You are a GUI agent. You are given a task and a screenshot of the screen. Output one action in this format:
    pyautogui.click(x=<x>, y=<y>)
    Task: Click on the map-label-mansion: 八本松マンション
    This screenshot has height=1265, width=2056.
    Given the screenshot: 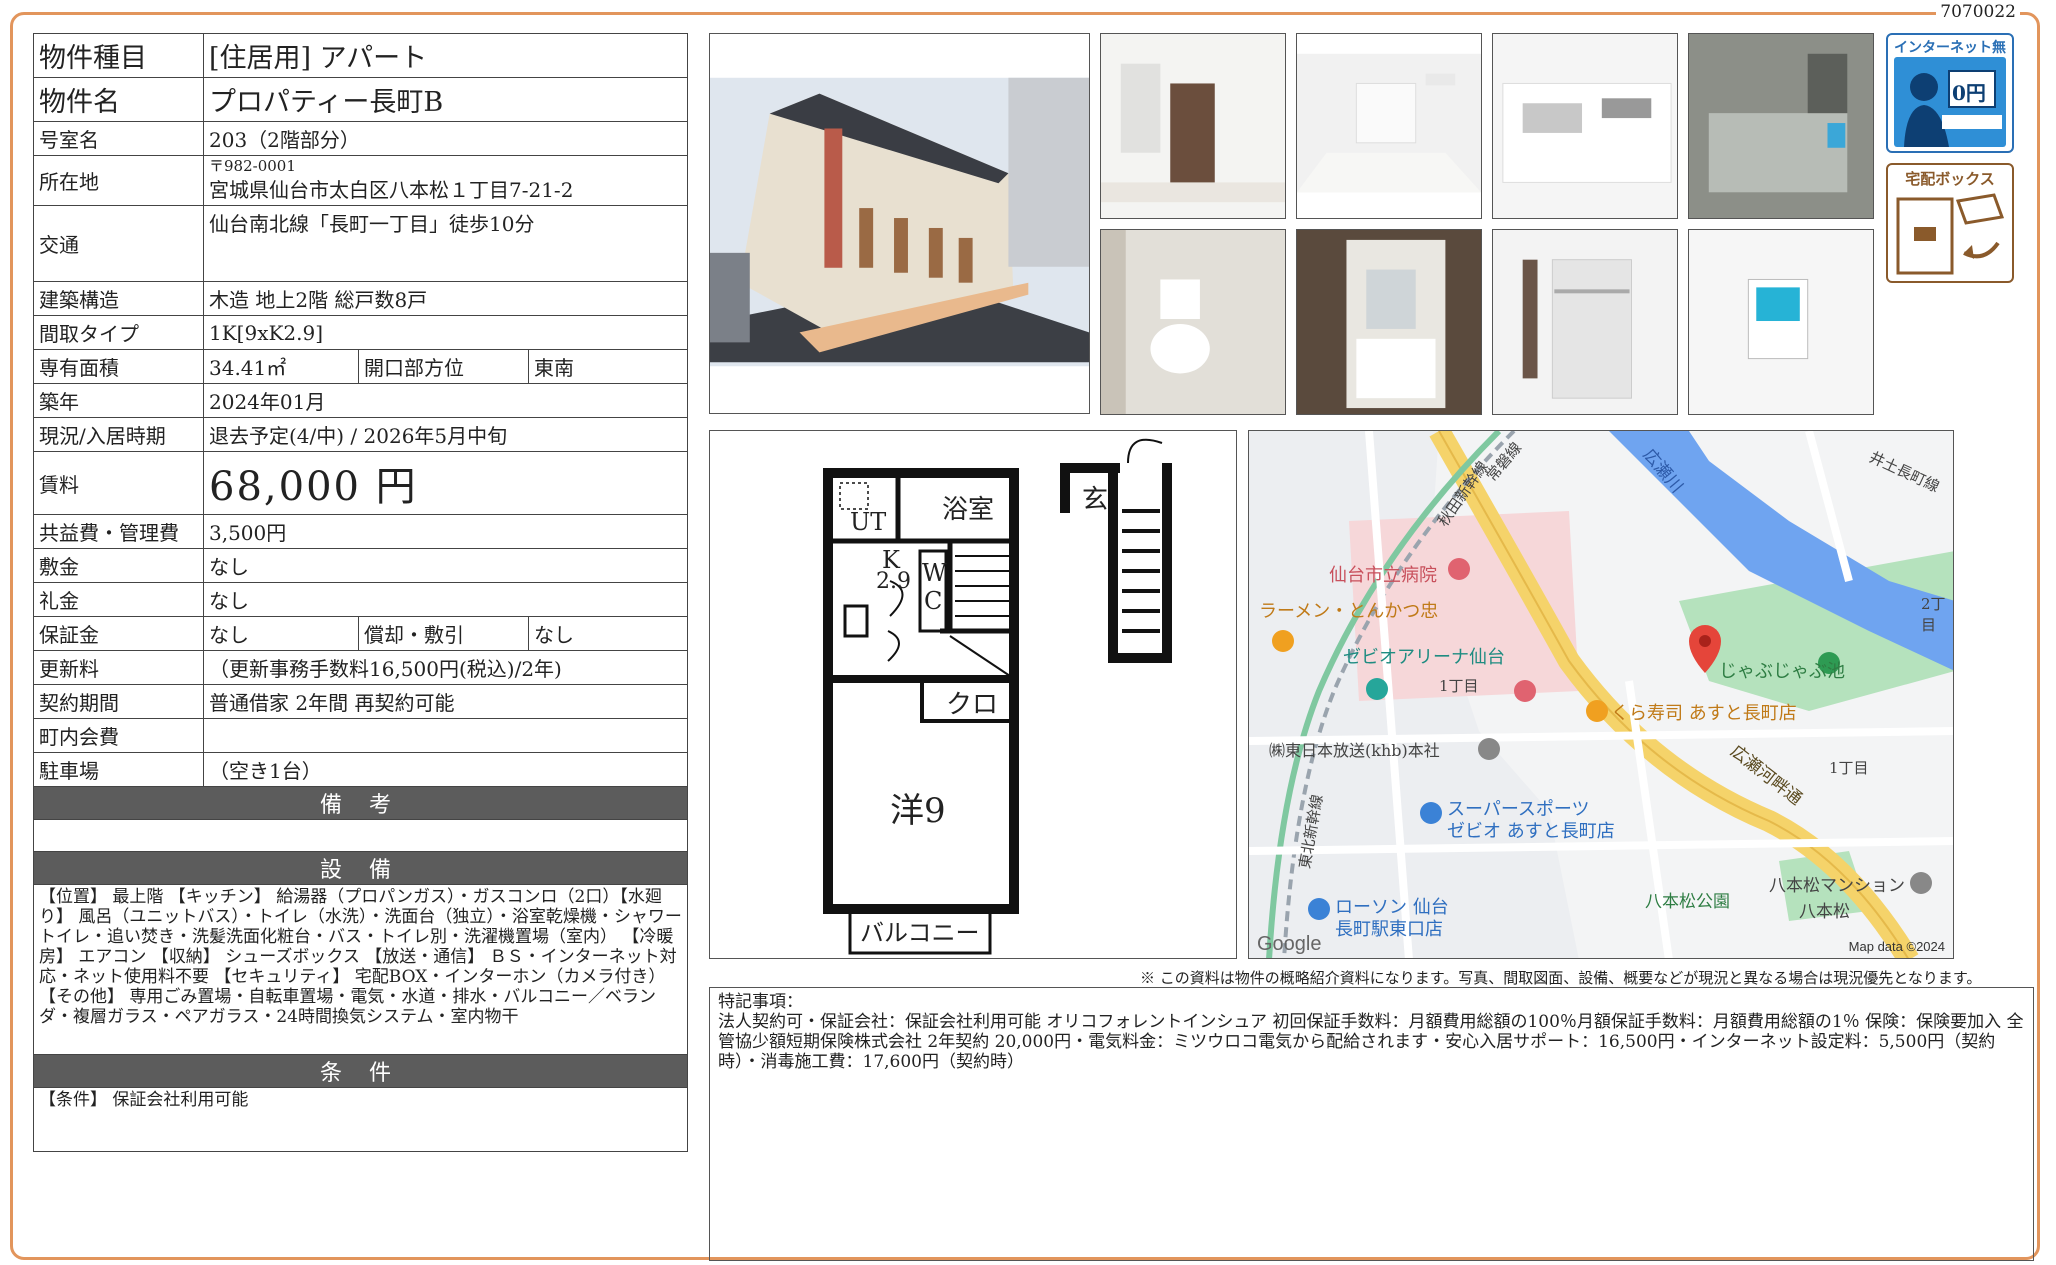 What is the action you would take?
    pyautogui.click(x=1837, y=886)
    